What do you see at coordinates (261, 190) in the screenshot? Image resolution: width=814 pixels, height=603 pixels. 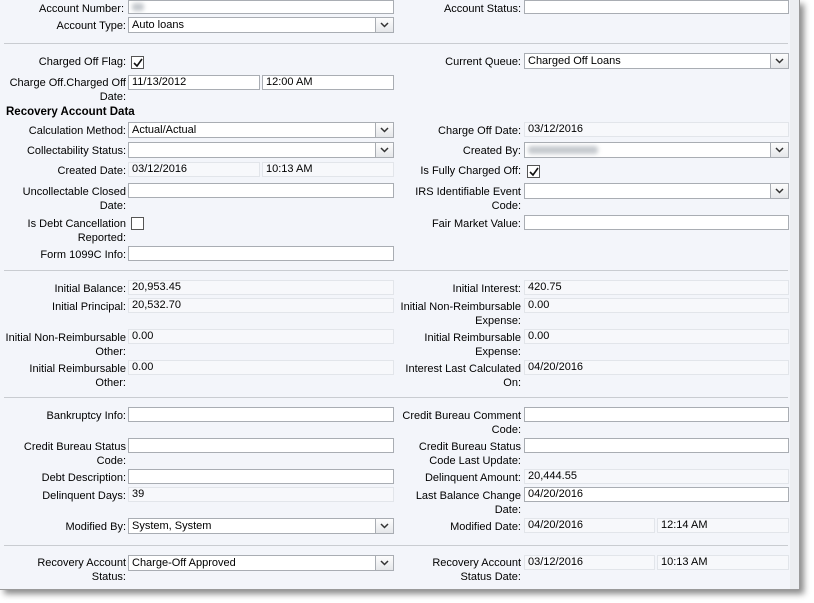 I see `uncollectable-closed-date-field` at bounding box center [261, 190].